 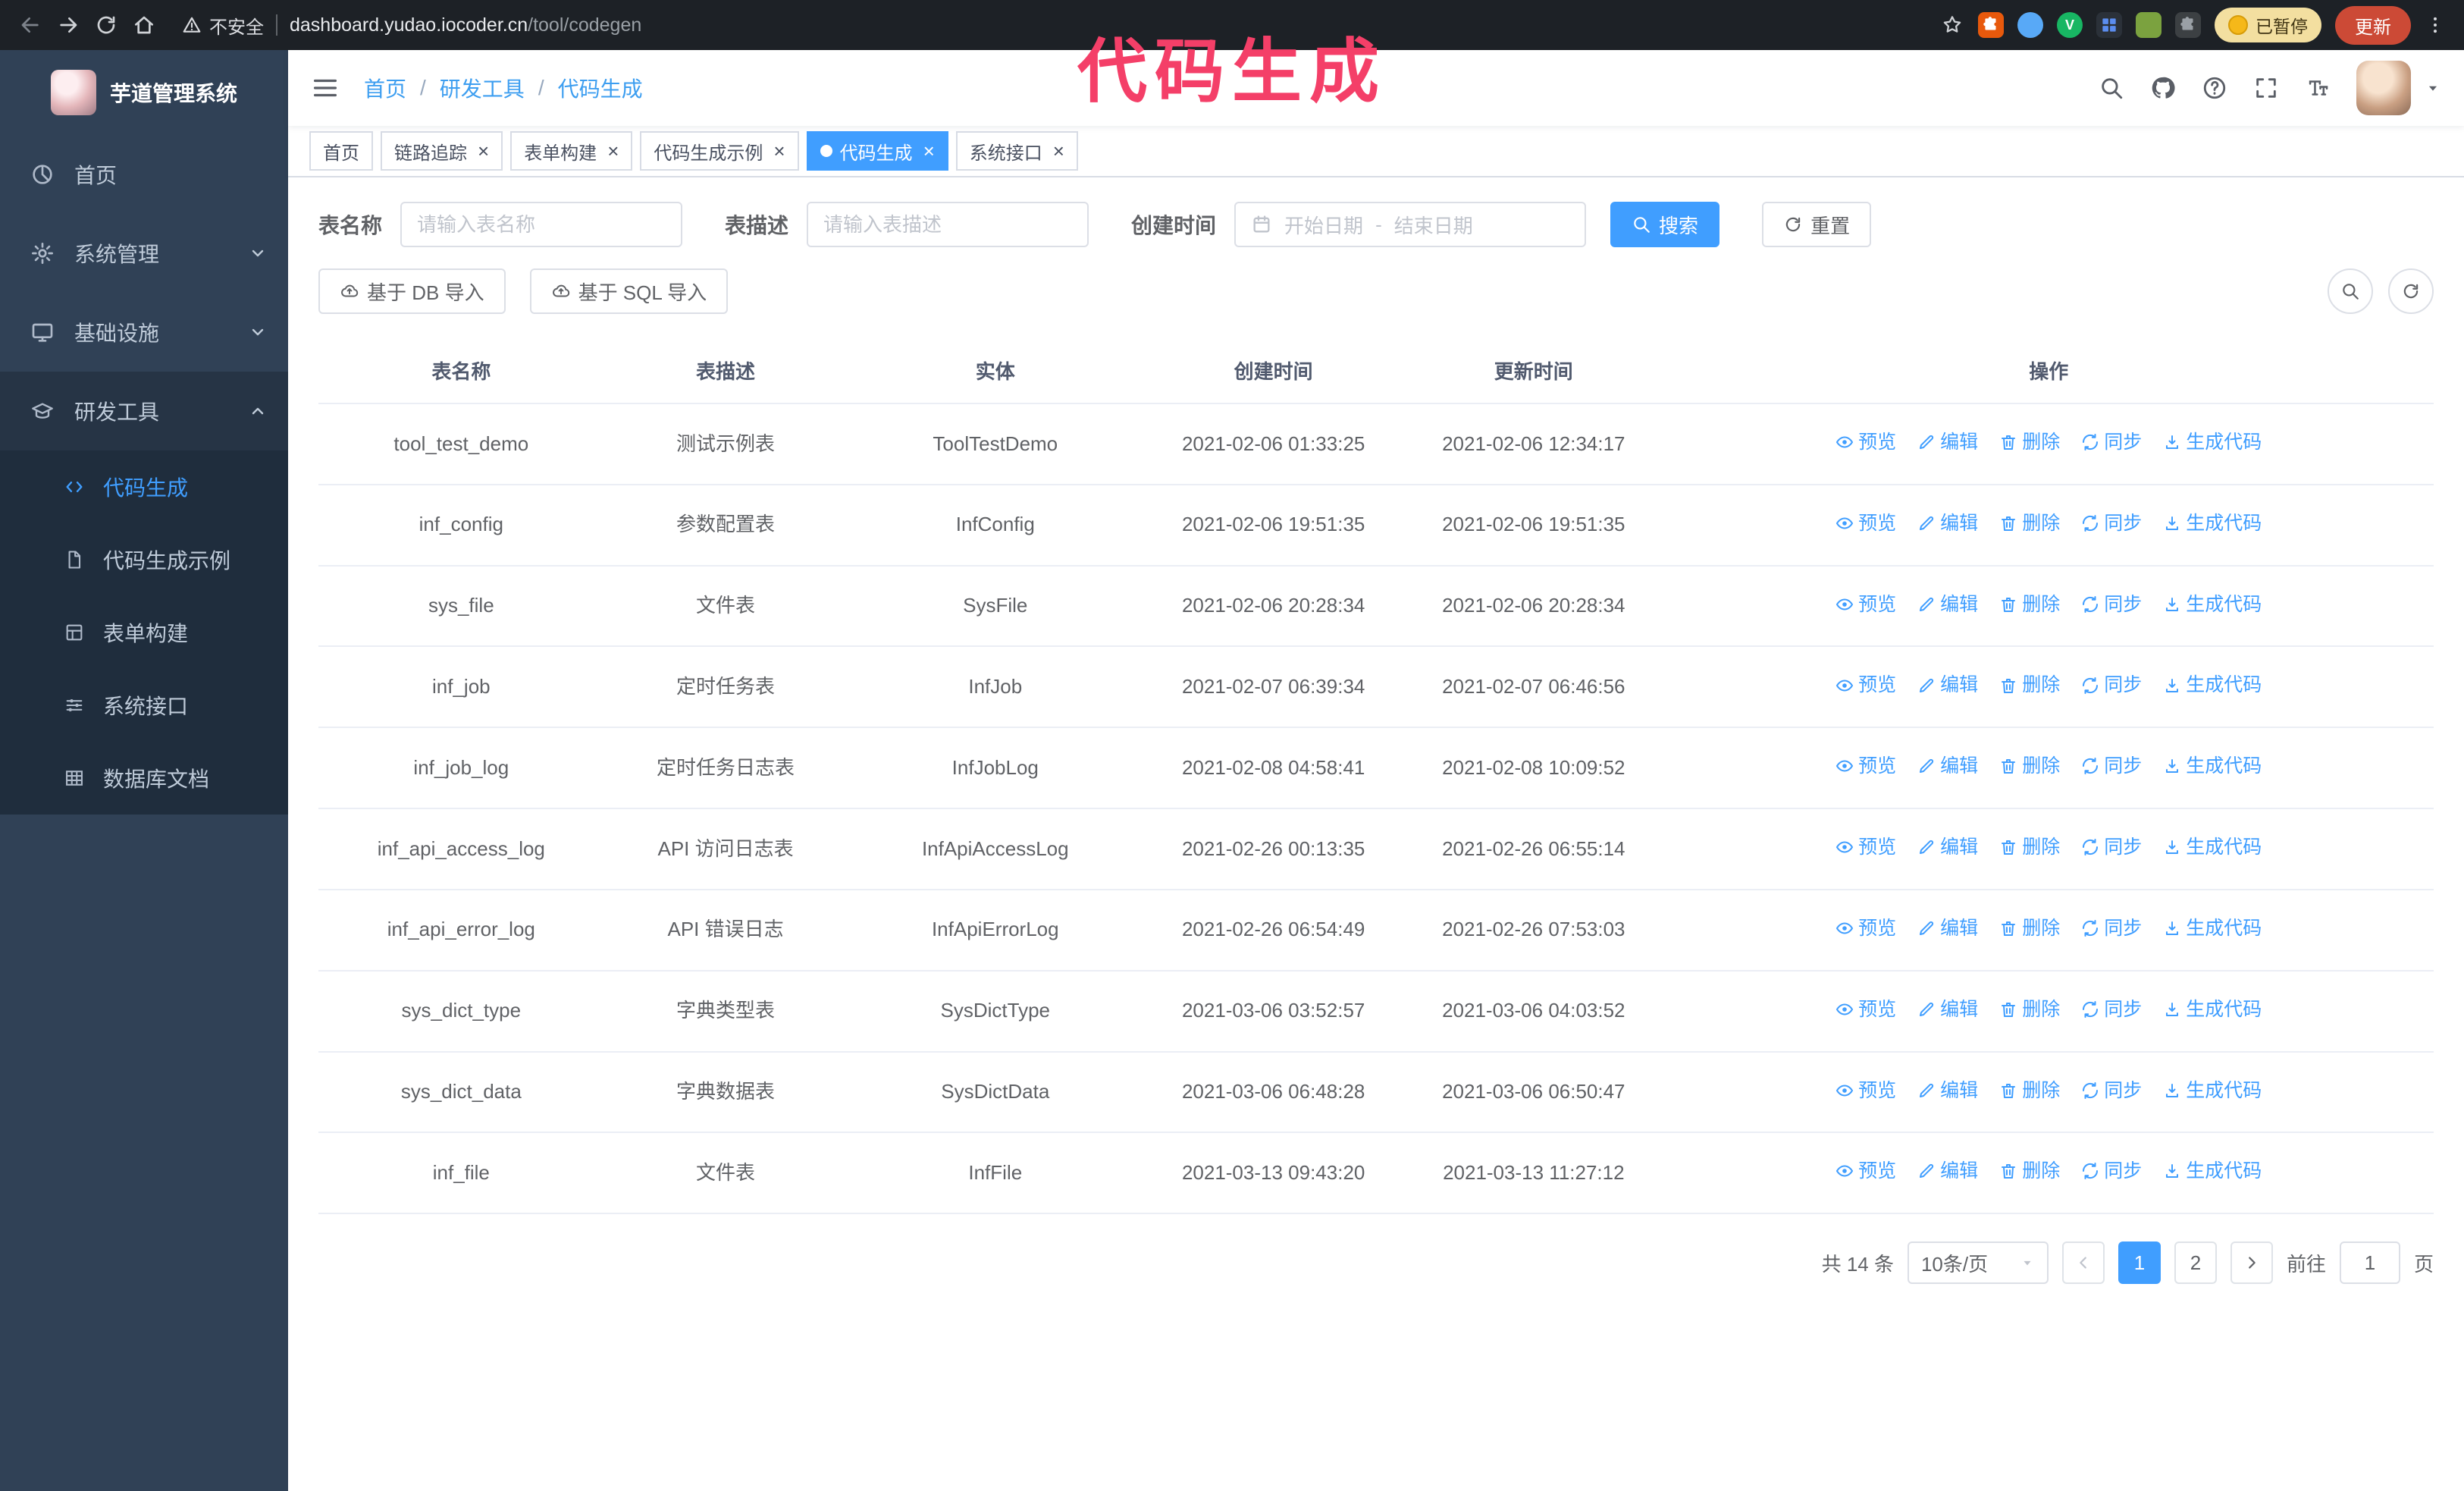 What do you see at coordinates (2433, 88) in the screenshot?
I see `caret-down-icon` at bounding box center [2433, 88].